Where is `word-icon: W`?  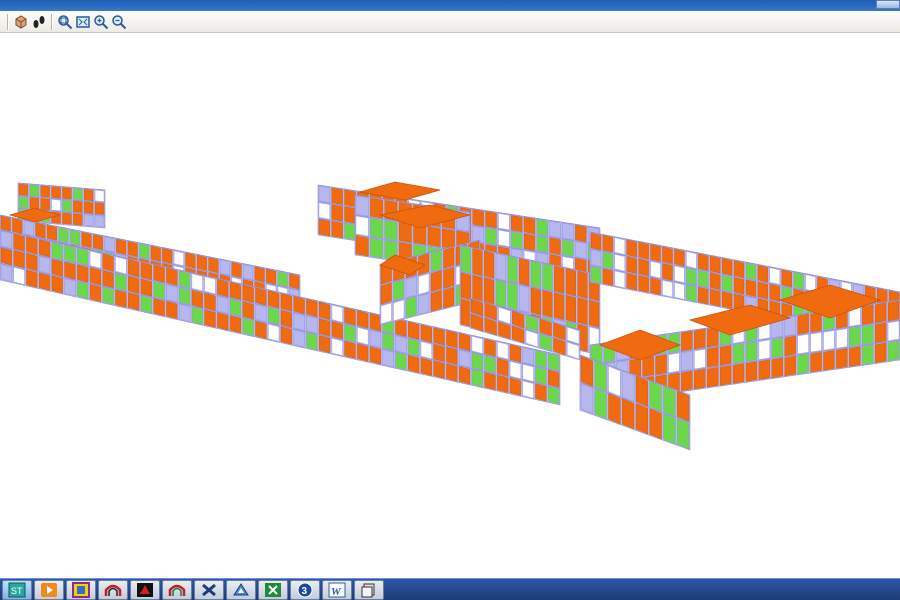
word-icon: W is located at coordinates (337, 590).